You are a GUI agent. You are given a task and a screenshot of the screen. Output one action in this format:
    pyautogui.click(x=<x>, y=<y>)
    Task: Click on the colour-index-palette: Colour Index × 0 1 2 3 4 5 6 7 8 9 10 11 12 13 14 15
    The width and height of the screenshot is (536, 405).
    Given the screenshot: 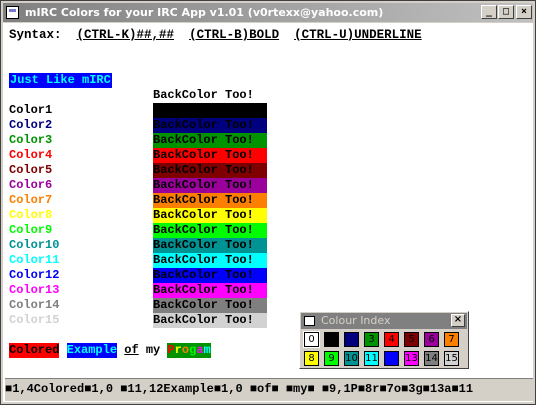 What is the action you would take?
    pyautogui.click(x=384, y=340)
    